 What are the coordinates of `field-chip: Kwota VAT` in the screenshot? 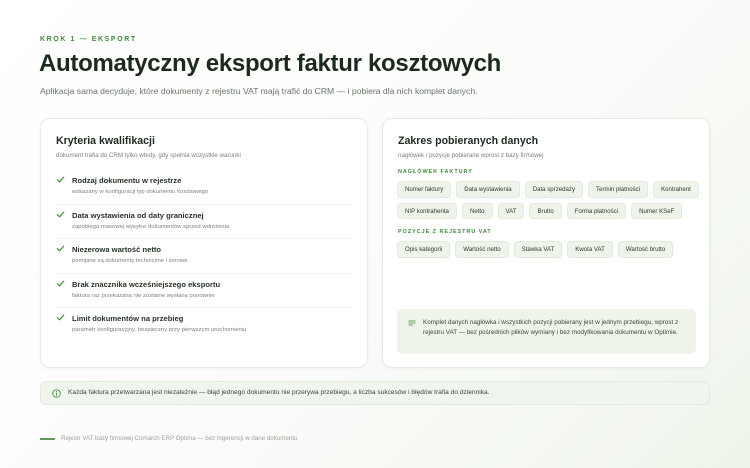 It's located at (590, 249).